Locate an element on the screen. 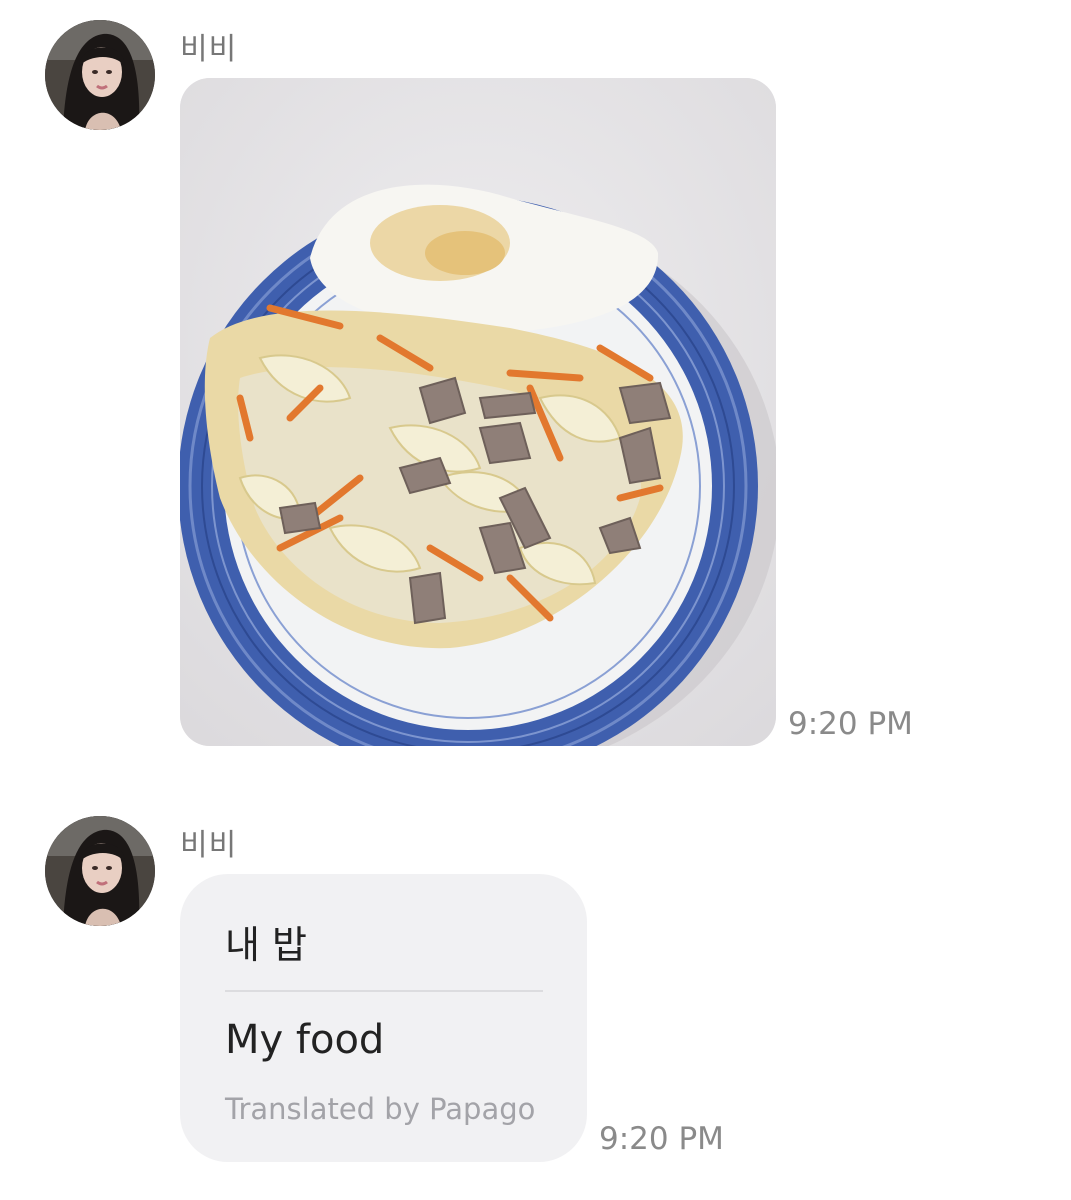  translated-message-text: My food is located at coordinates (305, 1040).